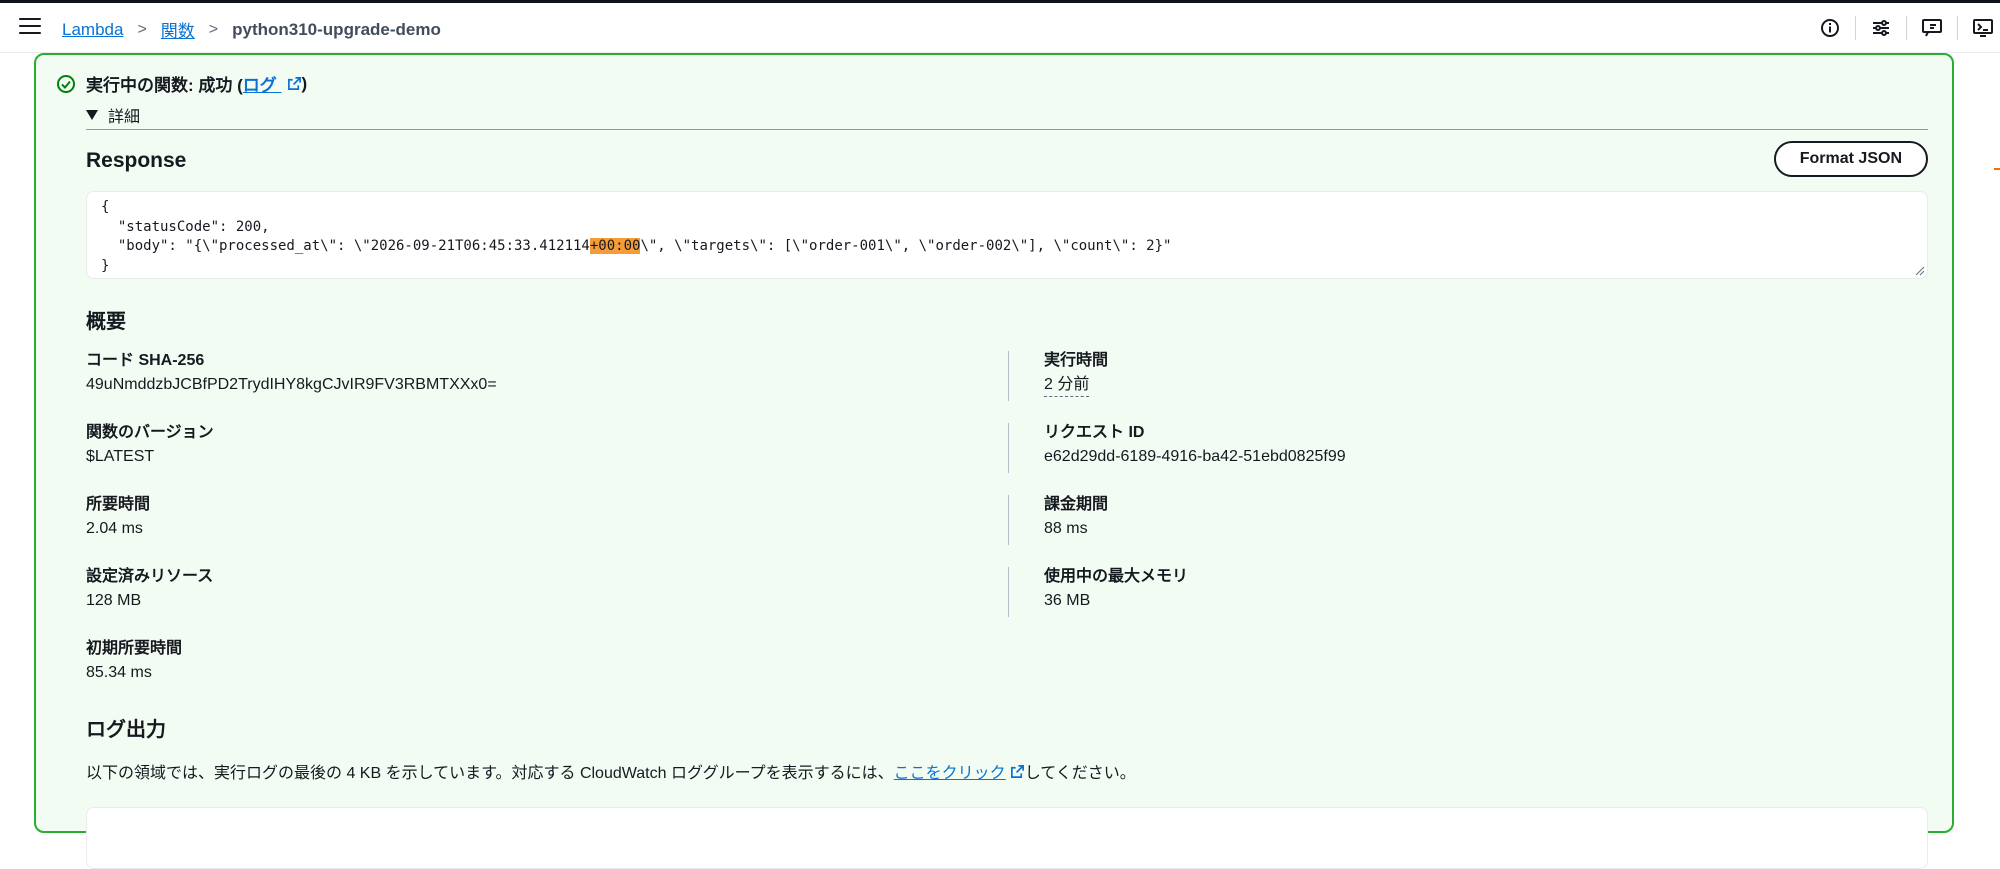  I want to click on version-value: $LATEST, so click(120, 456).